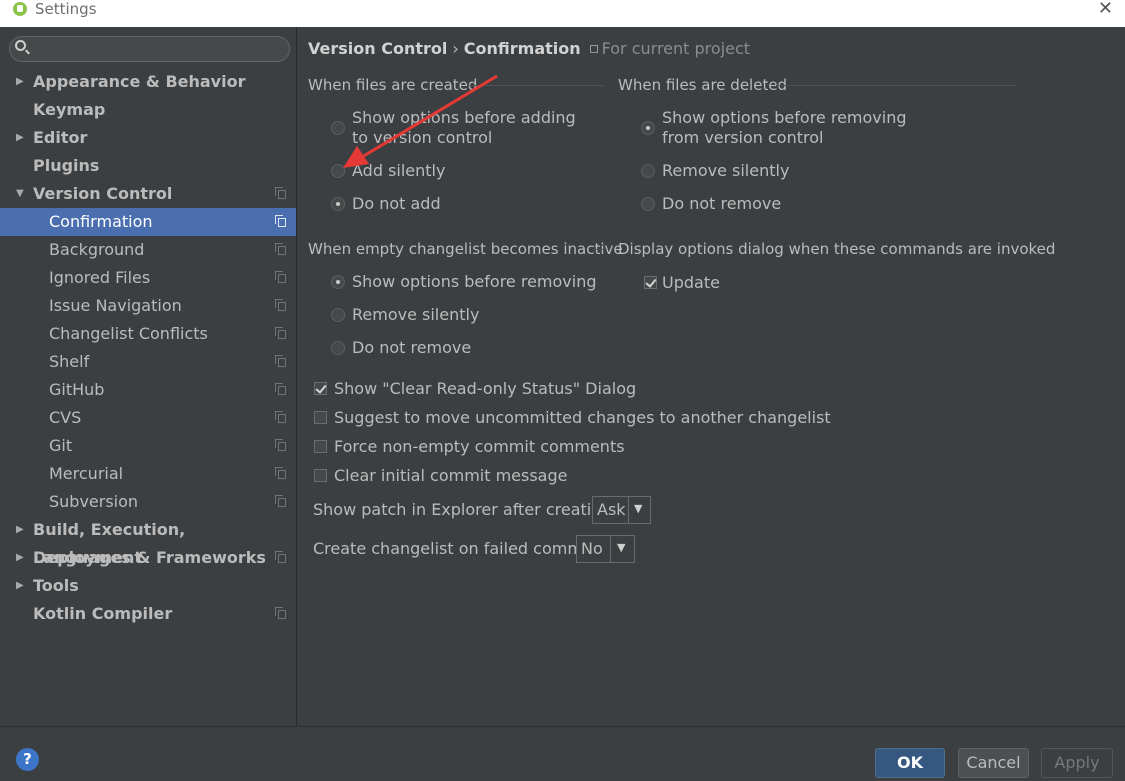  Describe the element at coordinates (103, 613) in the screenshot. I see `sidebar-item-label: Kotlin Compiler` at that location.